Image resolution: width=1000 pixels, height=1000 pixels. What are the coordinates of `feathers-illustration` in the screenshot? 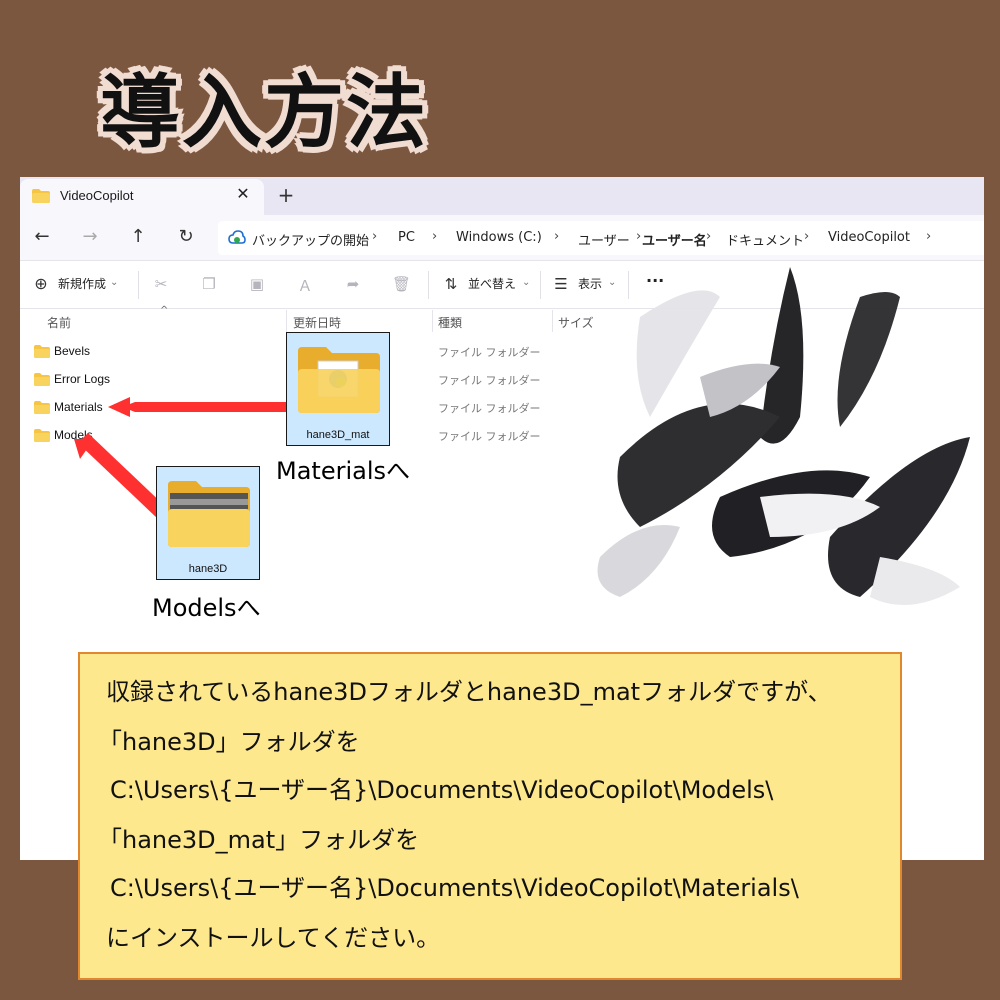 It's located at (783, 436).